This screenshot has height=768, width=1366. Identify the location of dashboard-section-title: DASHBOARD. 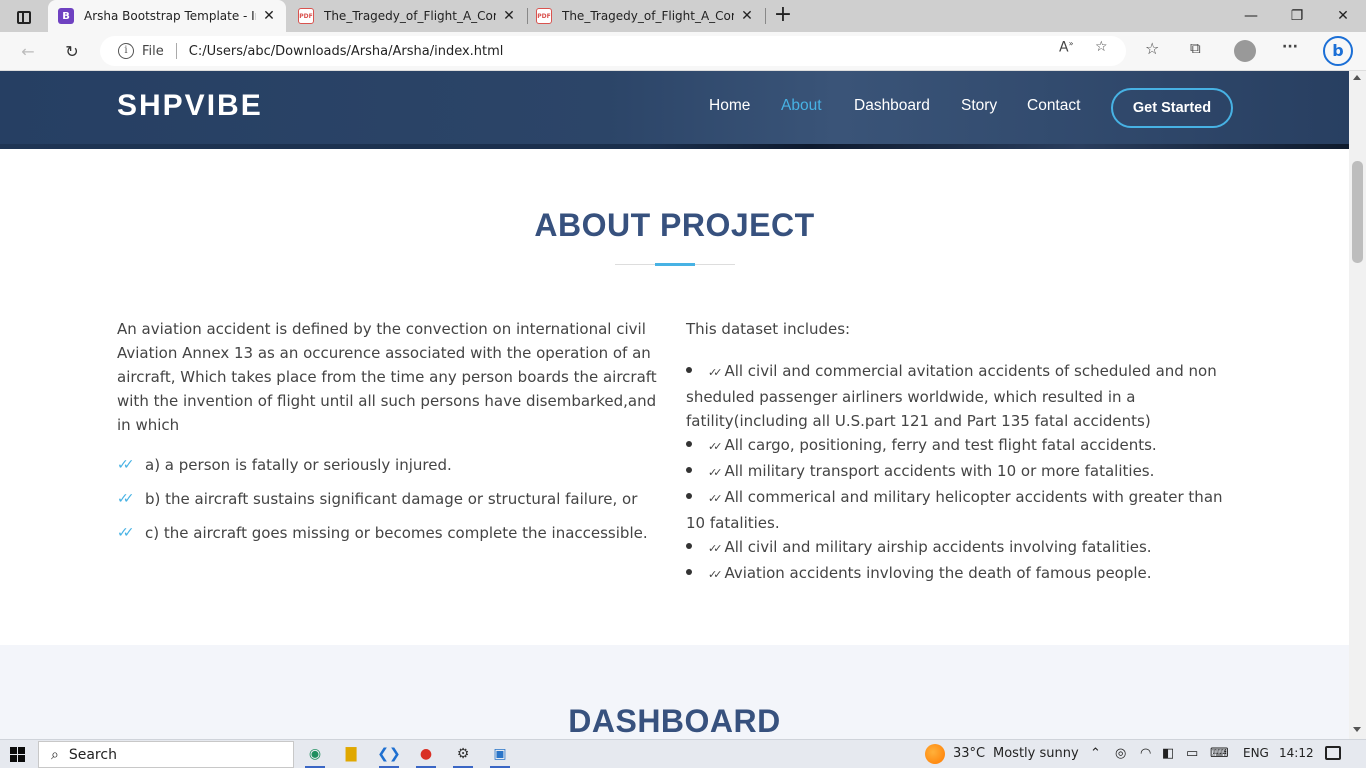
(674, 721).